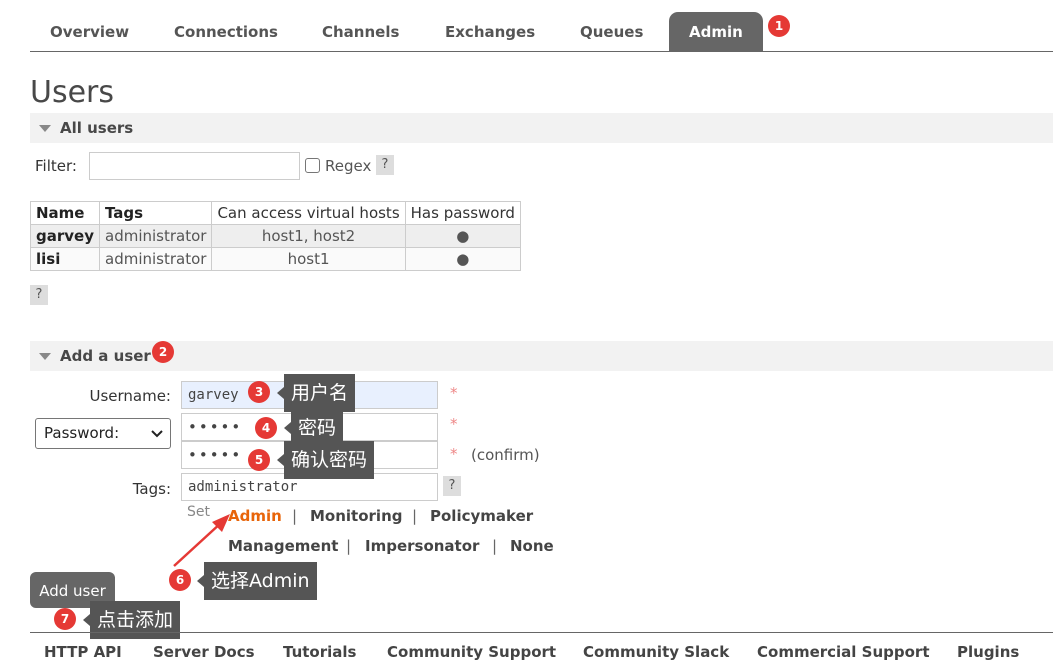 Image resolution: width=1053 pixels, height=662 pixels. What do you see at coordinates (611, 31) in the screenshot?
I see `tab-queues: Queues` at bounding box center [611, 31].